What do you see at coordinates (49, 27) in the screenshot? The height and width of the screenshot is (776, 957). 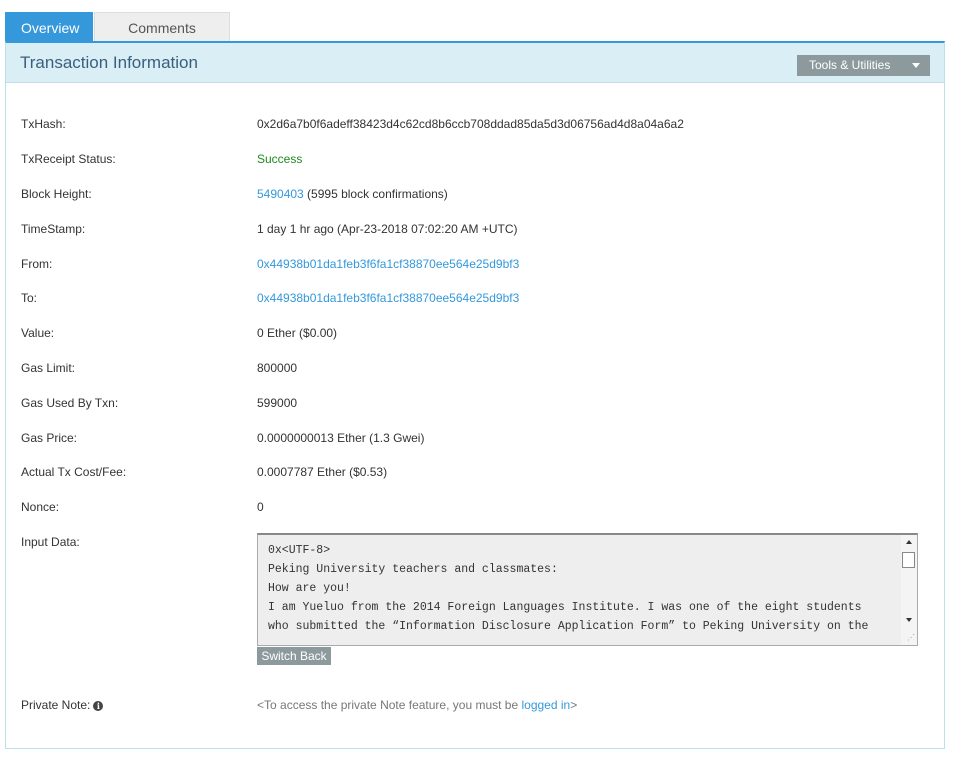 I see `tab-overview: Overview` at bounding box center [49, 27].